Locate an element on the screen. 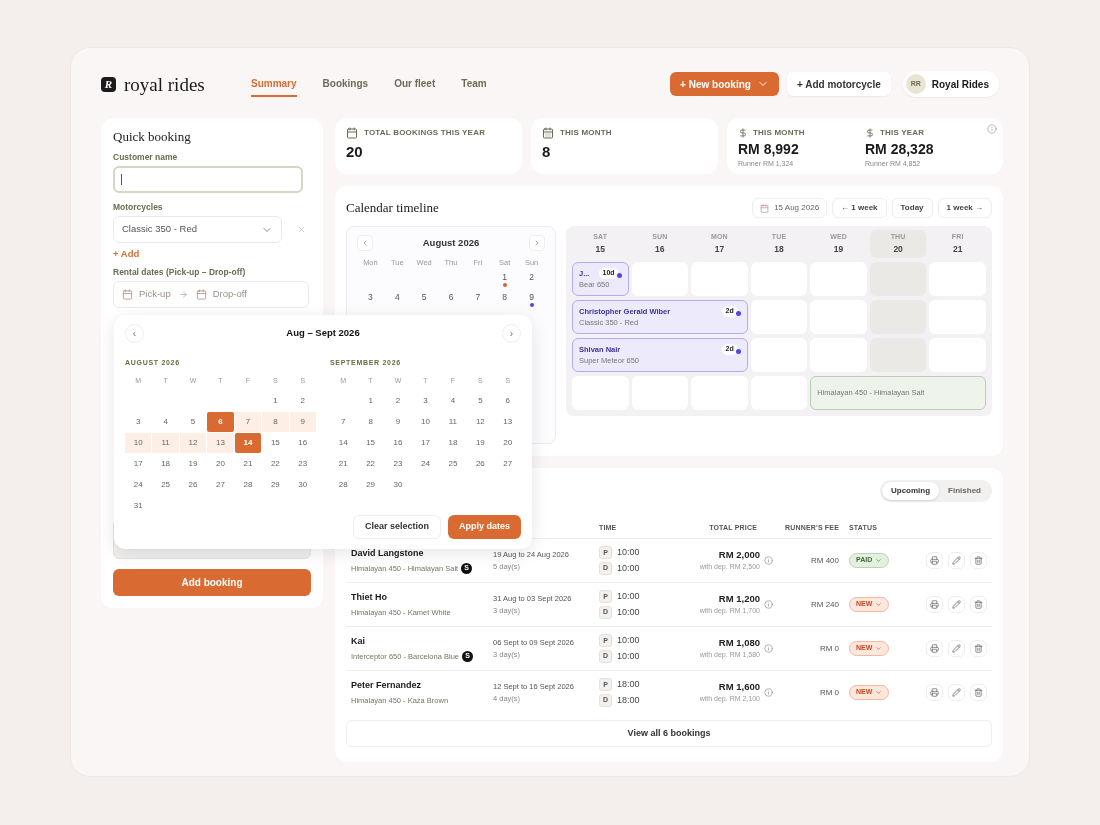  calendar-day: 5 is located at coordinates (193, 422).